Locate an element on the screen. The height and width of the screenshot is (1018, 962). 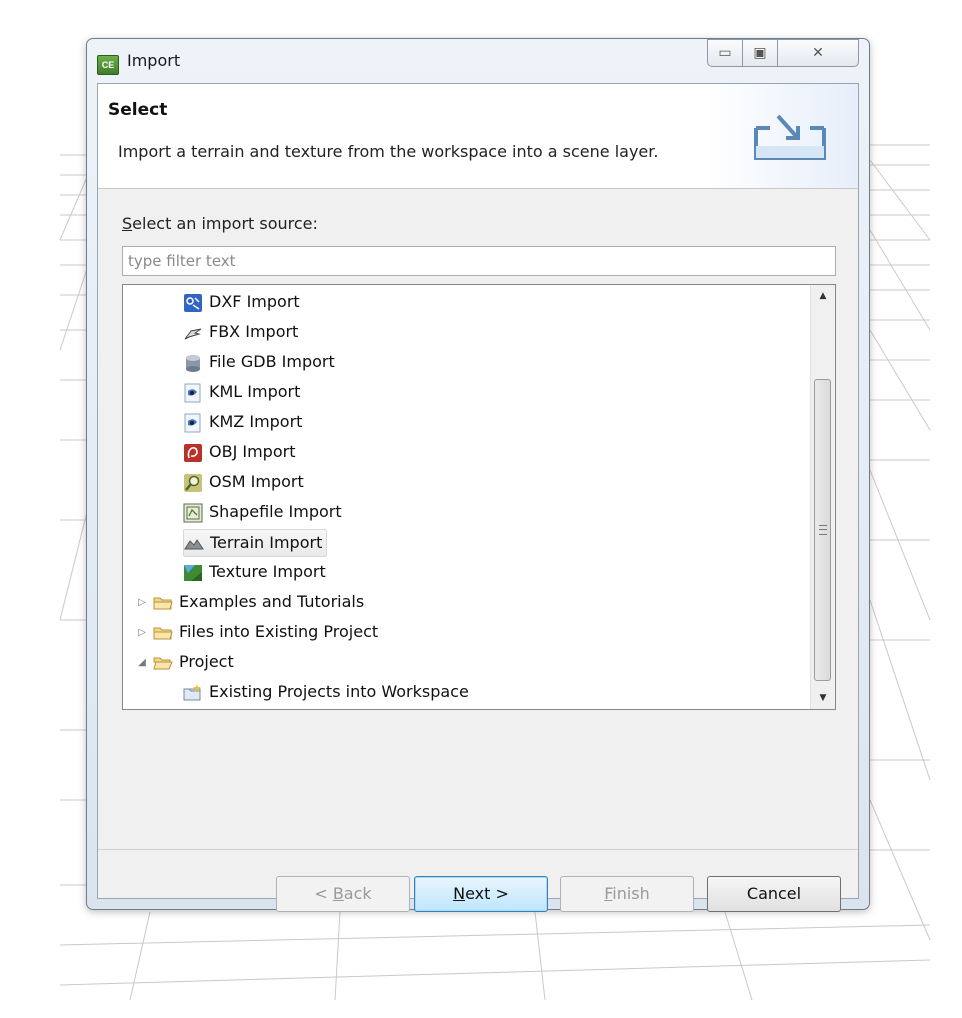
tree-item: ▷ Examples and Tutorials is located at coordinates (249, 602).